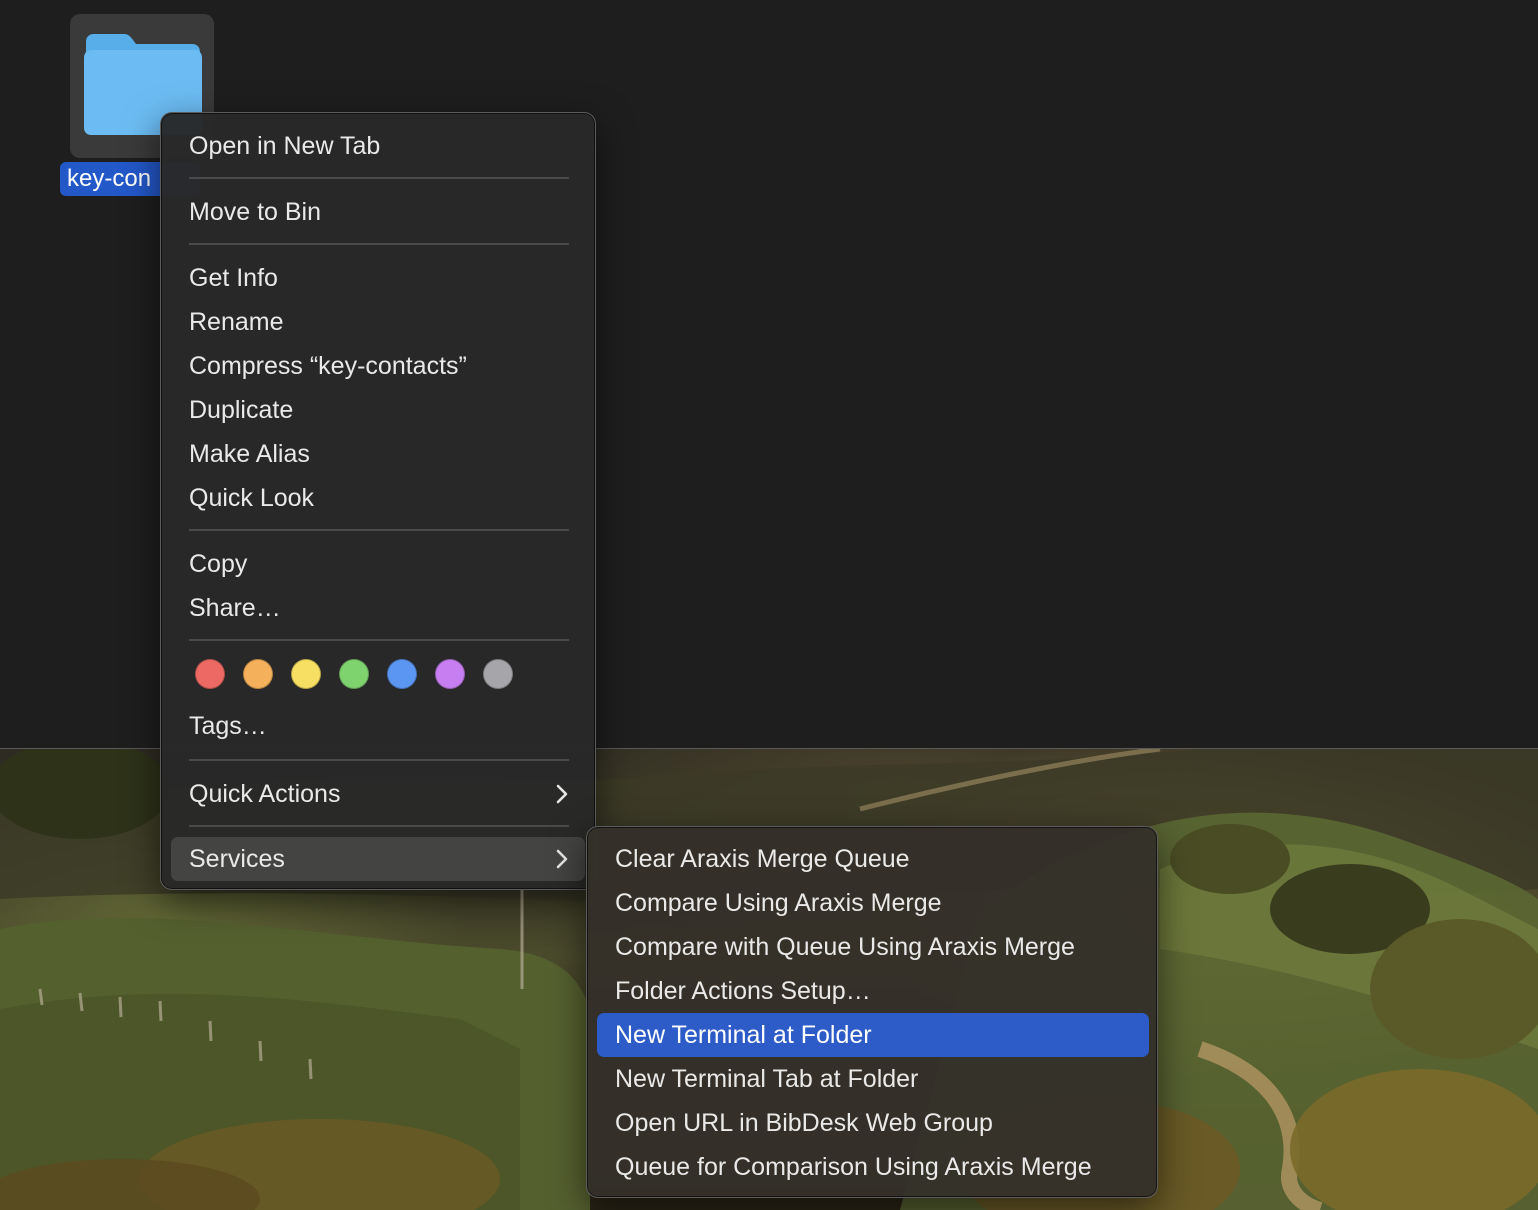  What do you see at coordinates (378, 794) in the screenshot?
I see `menu-item-quick-actions: Quick Actions` at bounding box center [378, 794].